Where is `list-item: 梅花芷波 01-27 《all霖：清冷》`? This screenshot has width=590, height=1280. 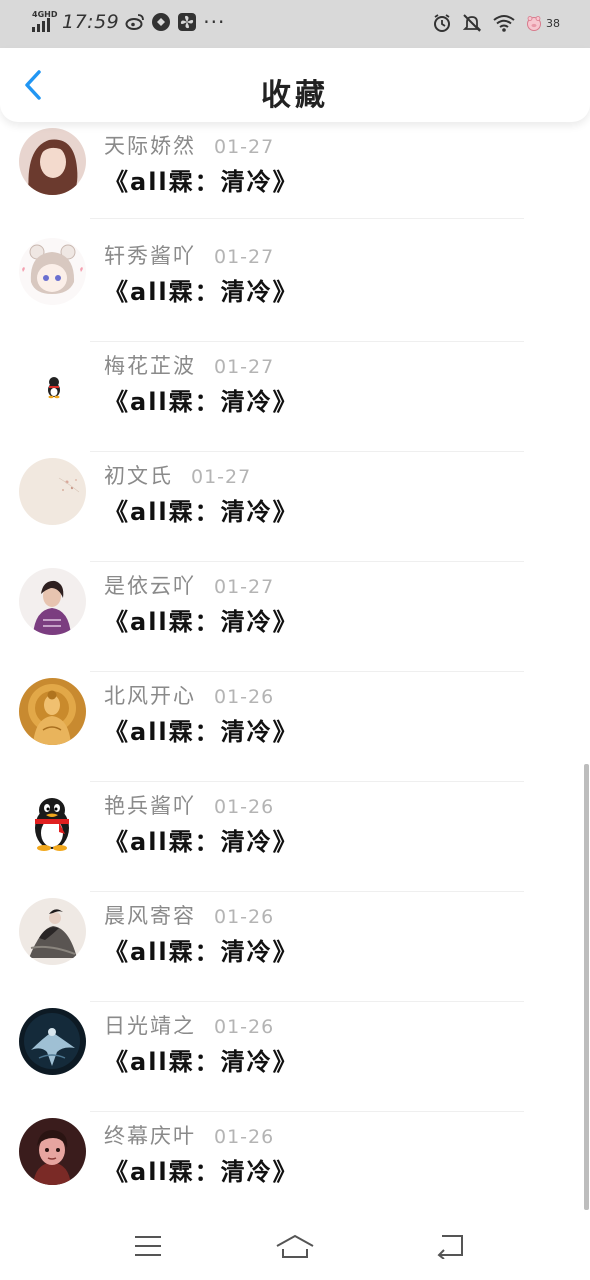 list-item: 梅花芷波 01-27 《all霖：清冷》 is located at coordinates (292, 397).